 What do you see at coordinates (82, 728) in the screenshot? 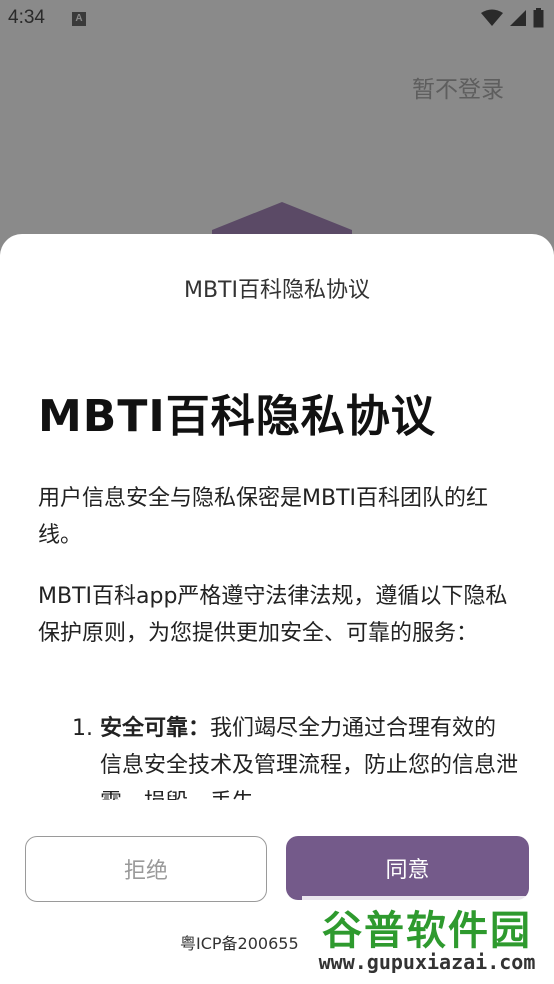
I see `list-item-number: 1.` at bounding box center [82, 728].